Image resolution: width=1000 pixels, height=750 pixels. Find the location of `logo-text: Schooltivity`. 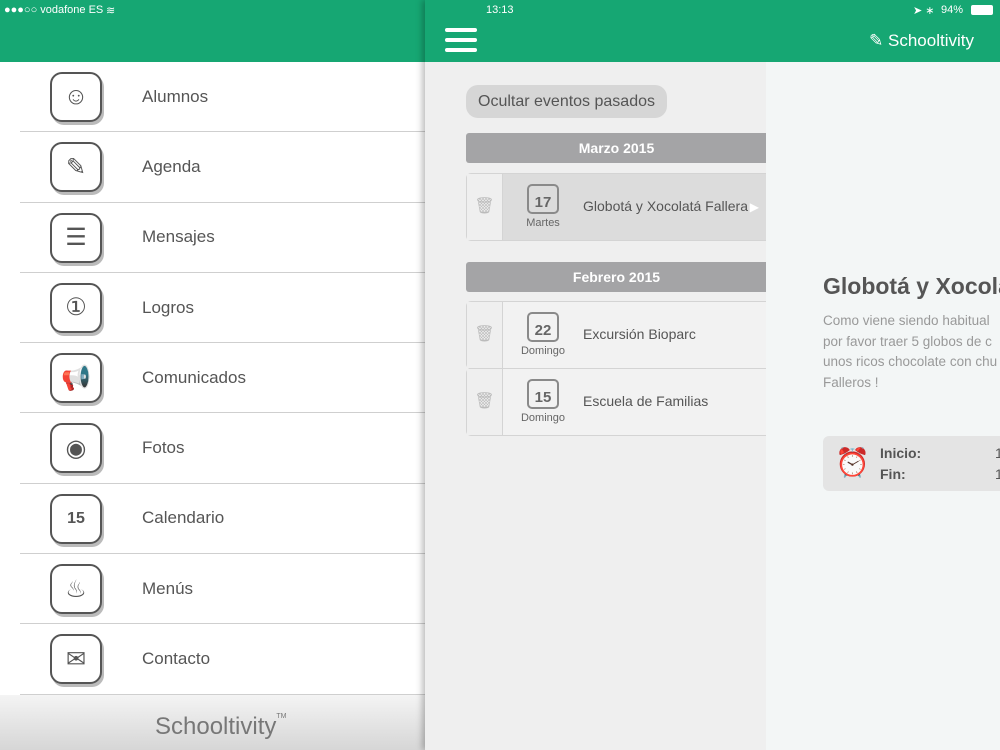

logo-text: Schooltivity is located at coordinates (216, 726).